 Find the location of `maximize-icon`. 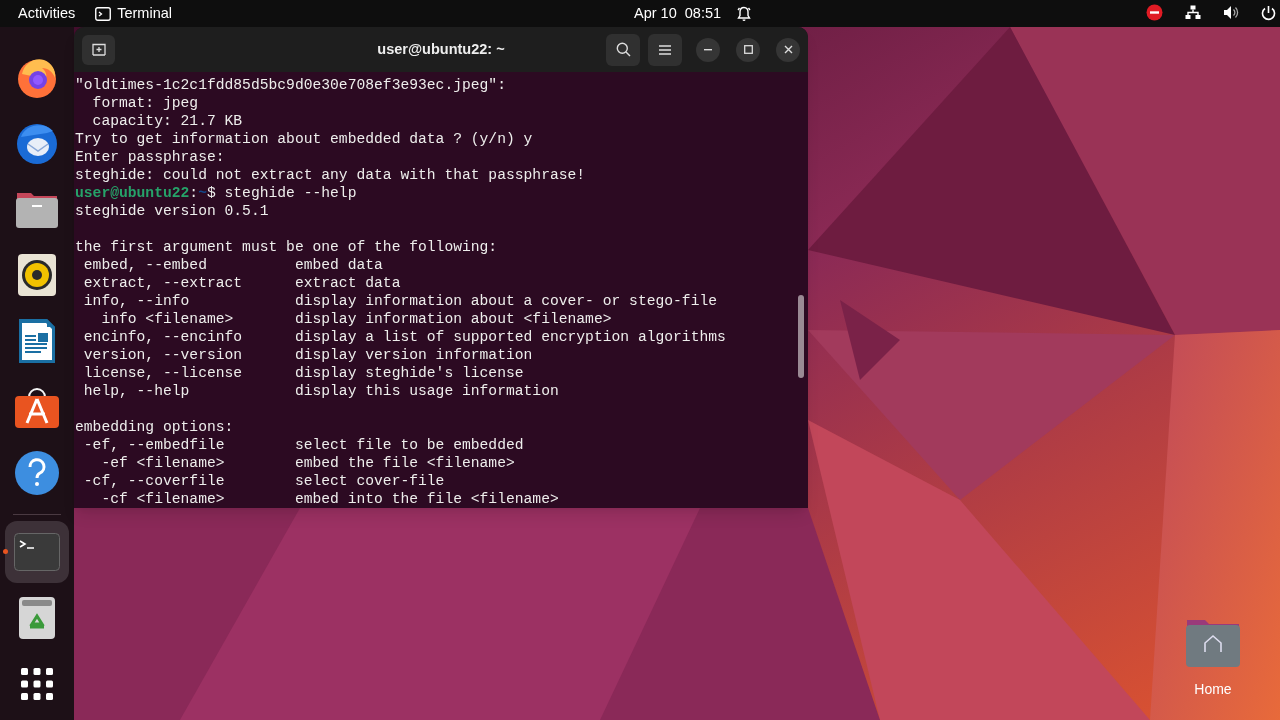

maximize-icon is located at coordinates (748, 49).